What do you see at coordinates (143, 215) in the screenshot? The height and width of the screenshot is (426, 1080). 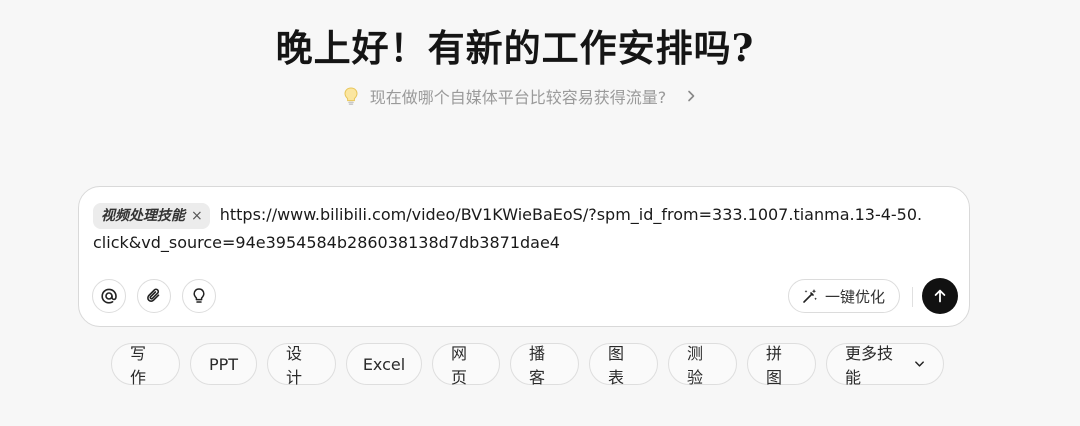 I see `skill-chip-label: 视频处理技能` at bounding box center [143, 215].